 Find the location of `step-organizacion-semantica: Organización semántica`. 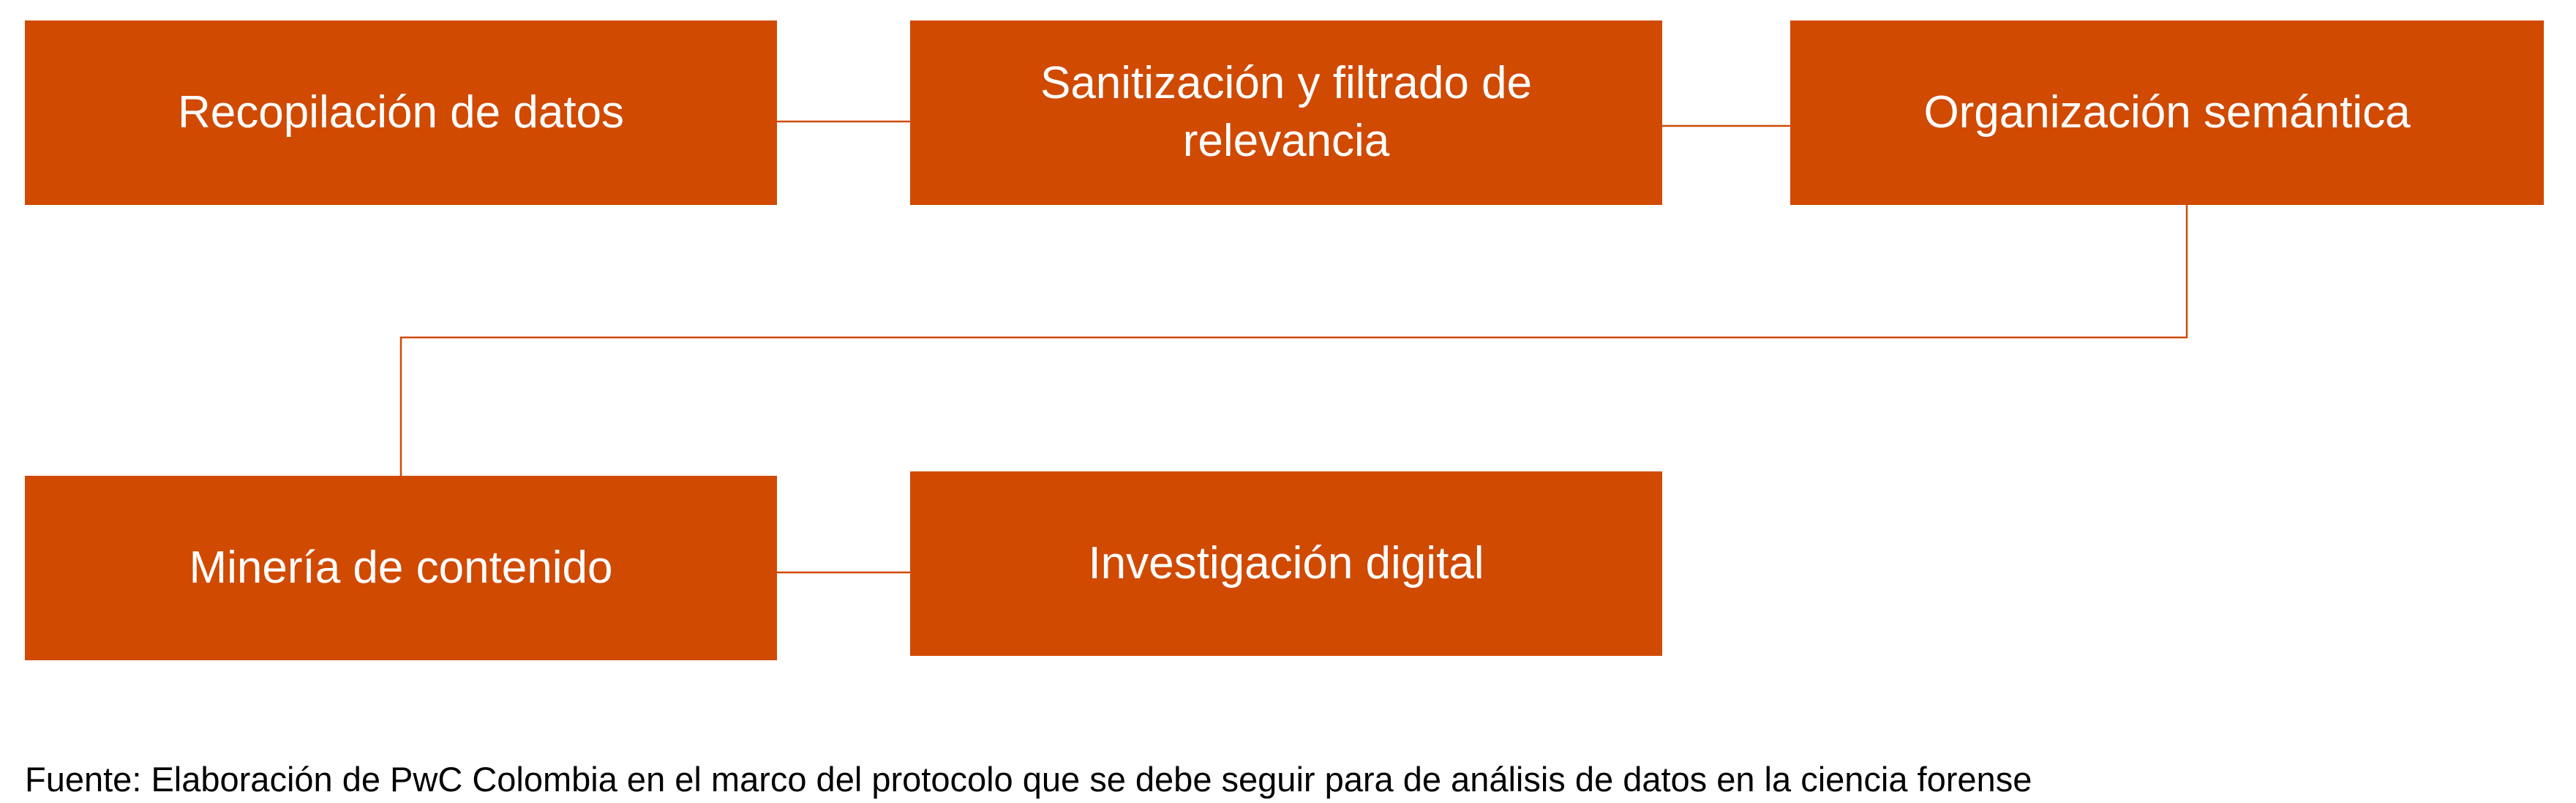

step-organizacion-semantica: Organización semántica is located at coordinates (2167, 112).